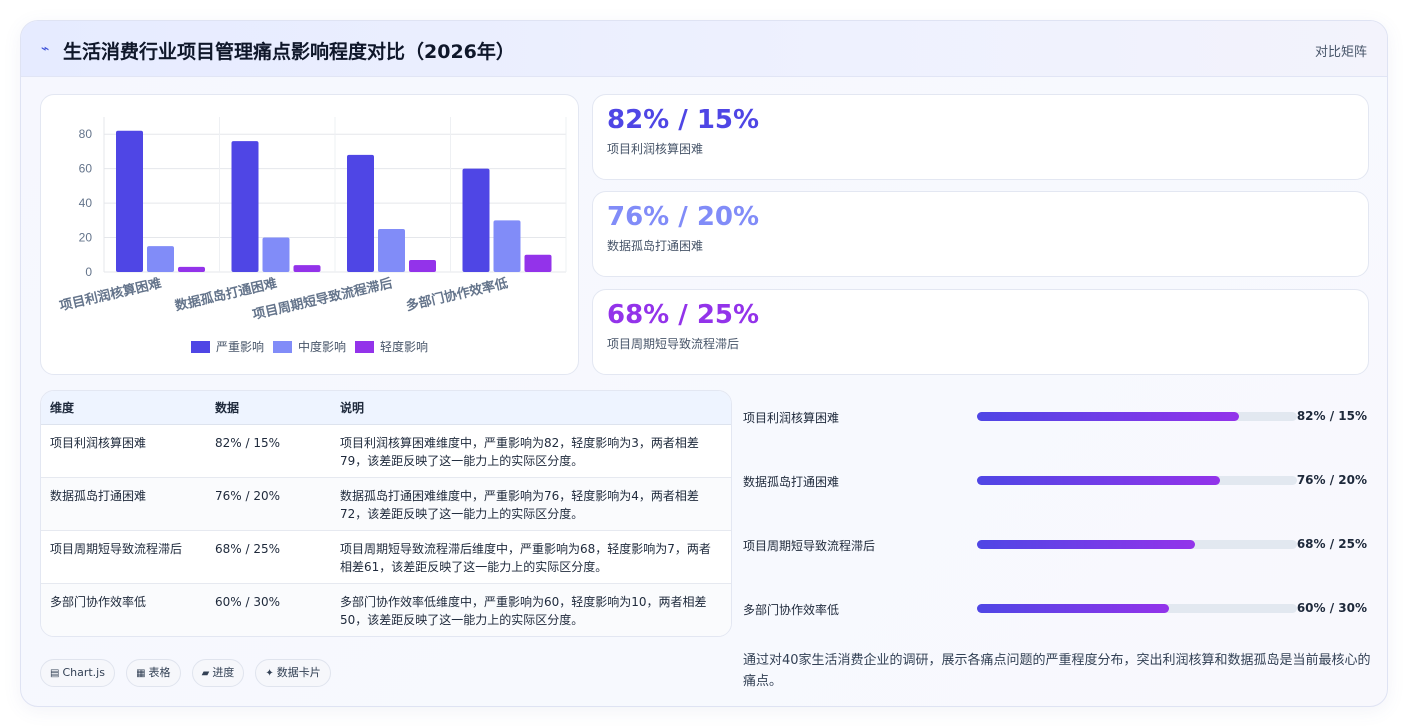 The width and height of the screenshot is (1408, 728). I want to click on y-tick-label: 80, so click(86, 134).